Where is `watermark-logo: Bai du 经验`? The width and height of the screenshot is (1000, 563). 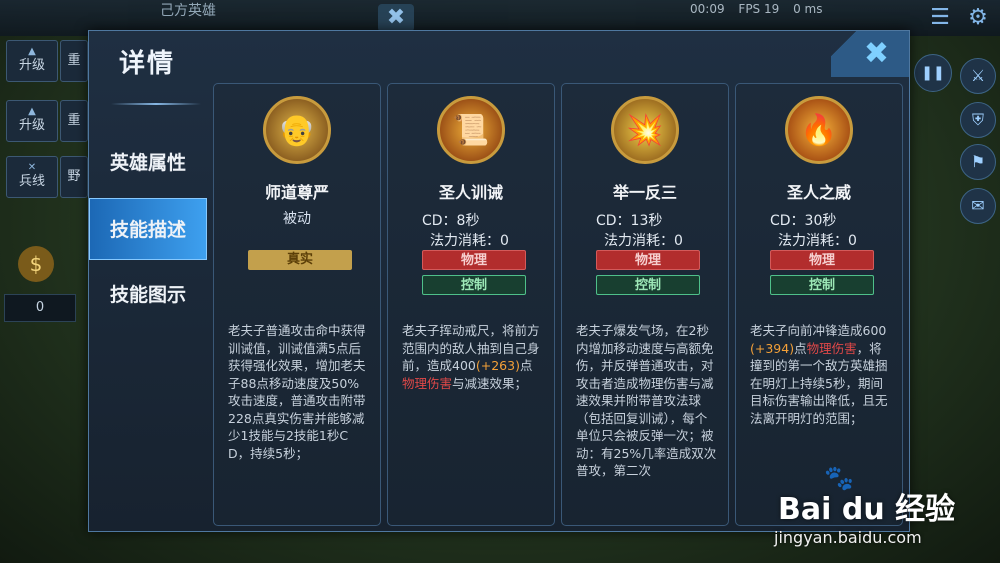 watermark-logo: Bai du 经验 is located at coordinates (867, 509).